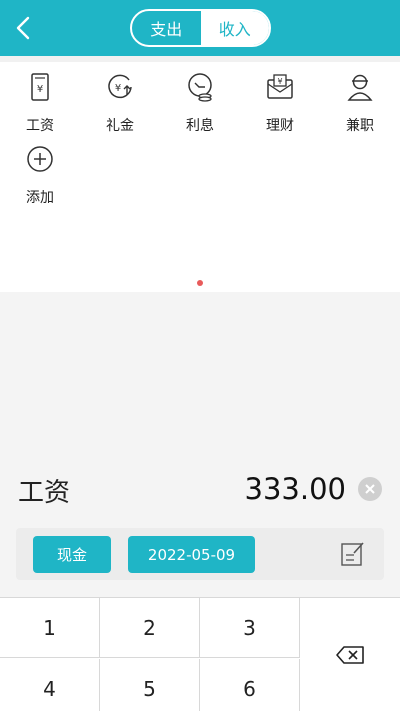 This screenshot has height=711, width=400. Describe the element at coordinates (40, 103) in the screenshot. I see `category-salary: ¥ 工资` at that location.